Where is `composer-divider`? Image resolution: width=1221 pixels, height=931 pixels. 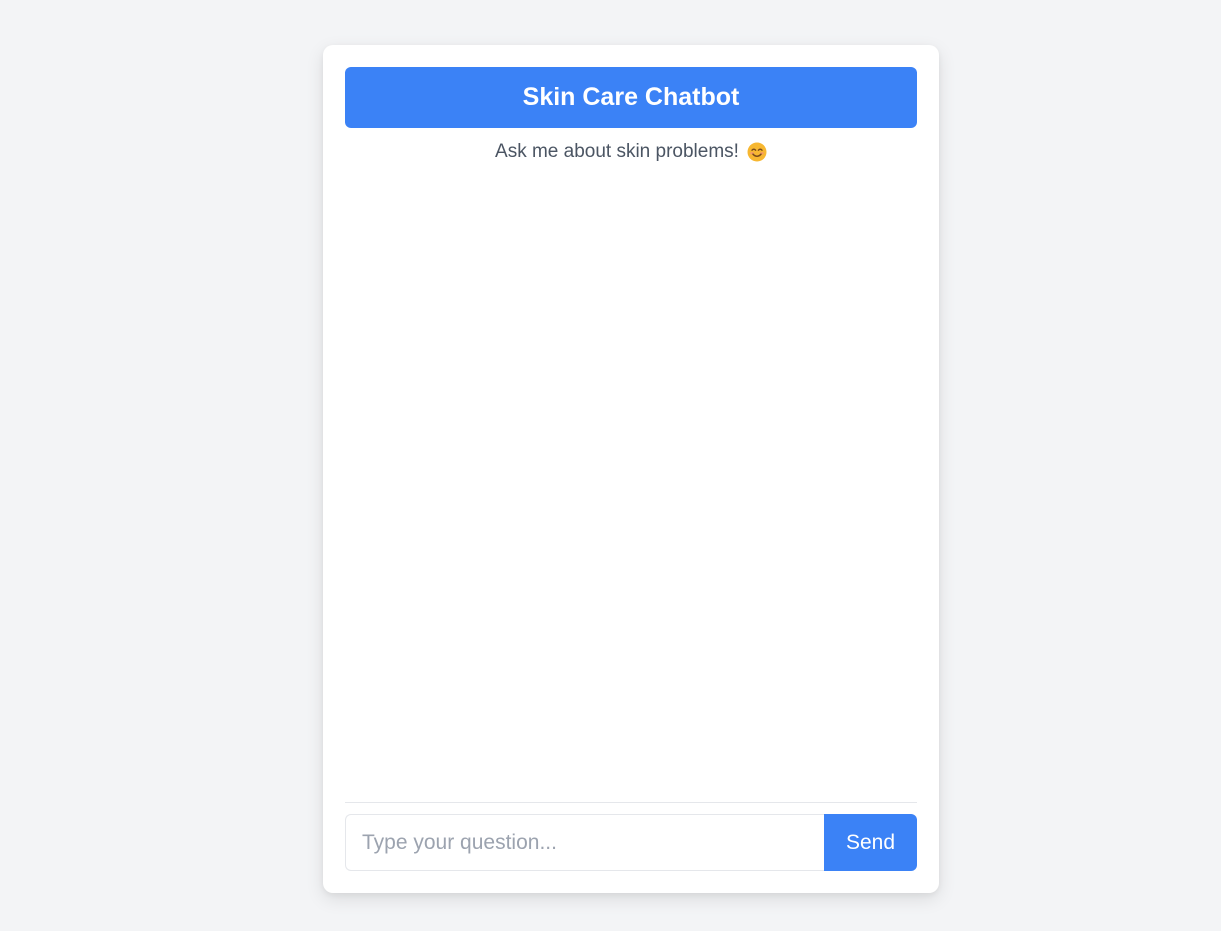 composer-divider is located at coordinates (631, 802).